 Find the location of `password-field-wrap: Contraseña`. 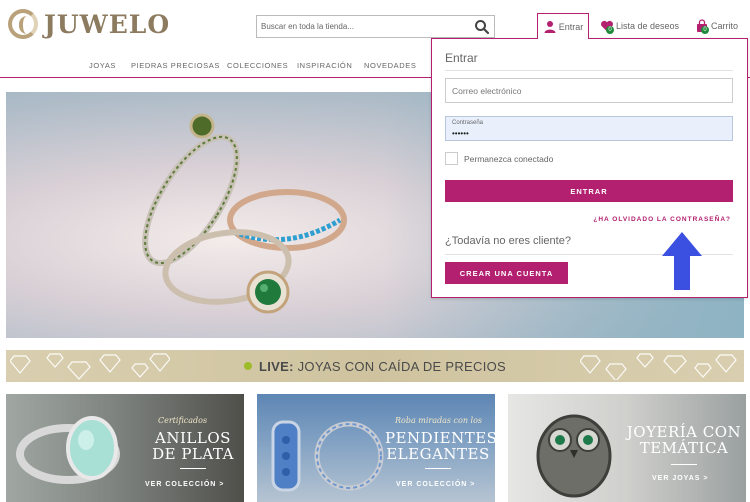

password-field-wrap: Contraseña is located at coordinates (589, 128).